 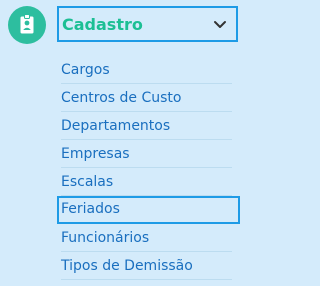 I want to click on menu-item-departamentos: Departamentos, so click(x=144, y=127).